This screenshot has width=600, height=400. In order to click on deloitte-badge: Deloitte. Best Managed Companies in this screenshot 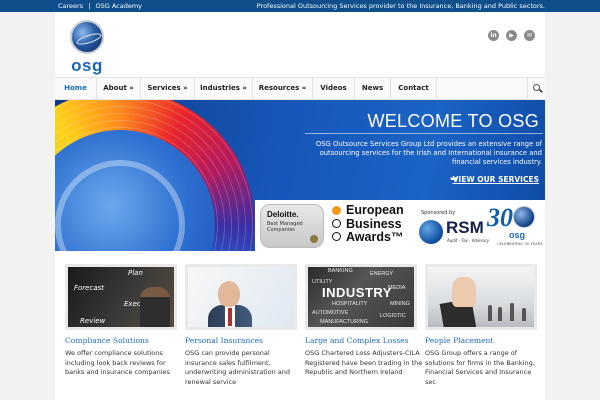, I will do `click(292, 226)`.